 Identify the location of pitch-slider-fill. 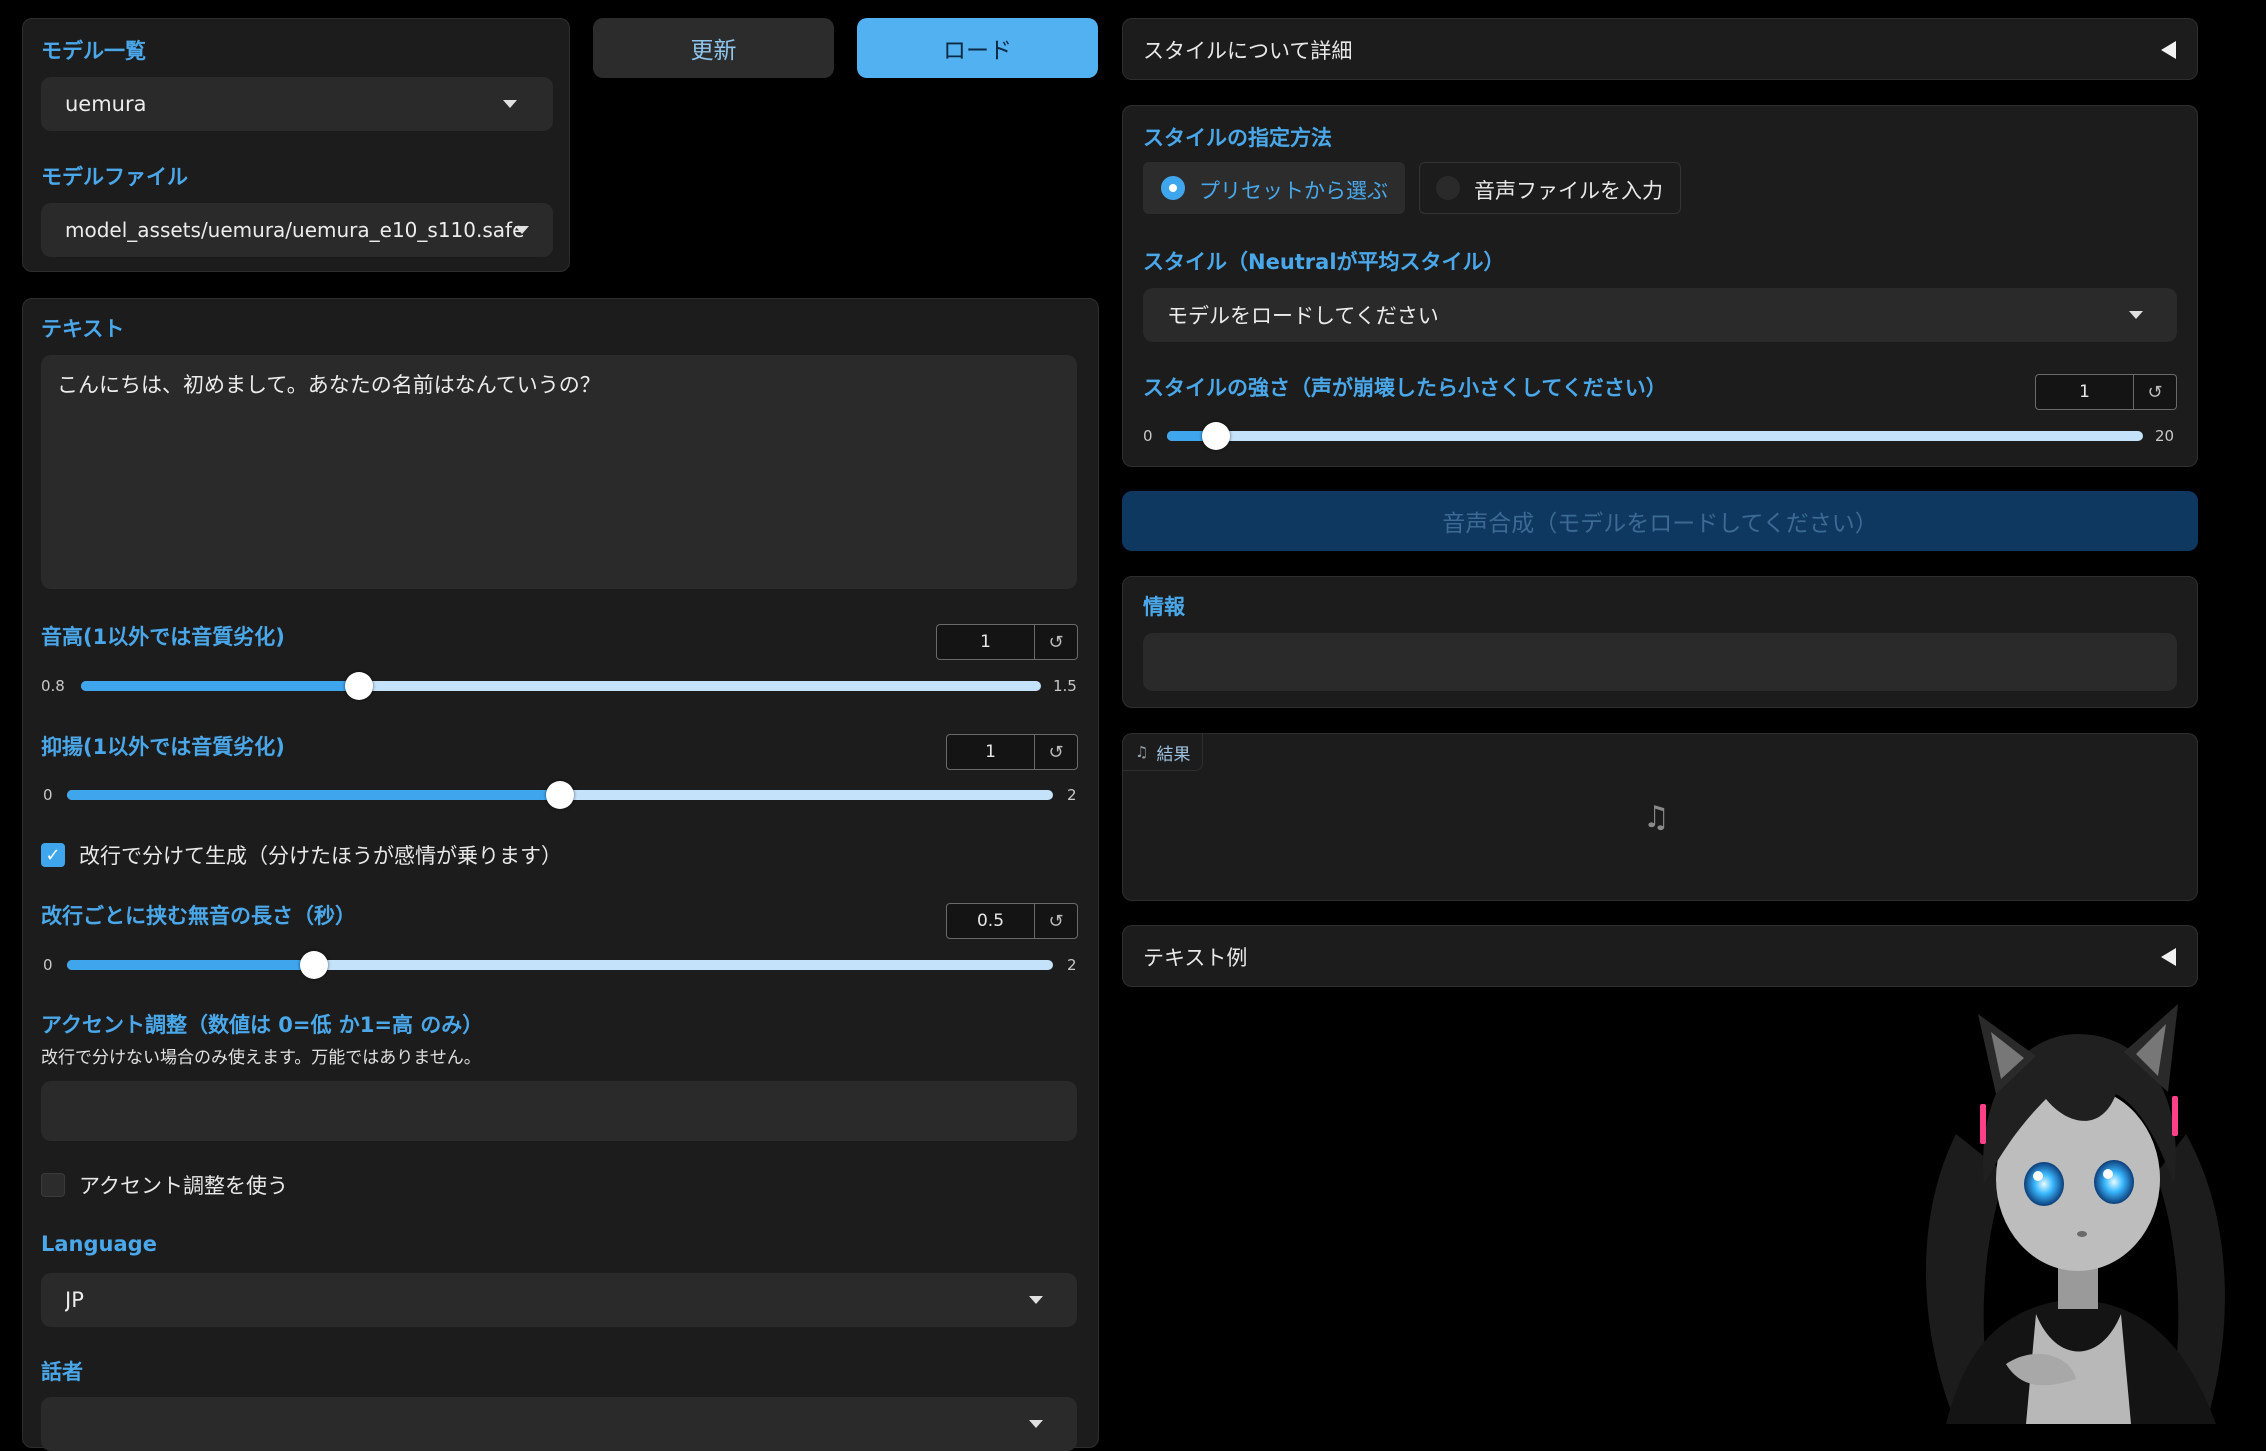
(220, 686).